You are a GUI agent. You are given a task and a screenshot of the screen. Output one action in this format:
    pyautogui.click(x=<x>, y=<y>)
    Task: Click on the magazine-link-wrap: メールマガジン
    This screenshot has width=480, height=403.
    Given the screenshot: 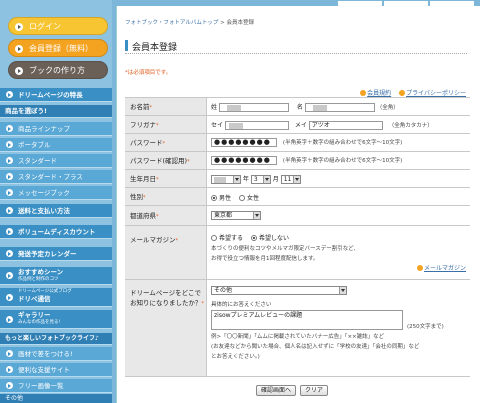 What is the action you would take?
    pyautogui.click(x=338, y=269)
    